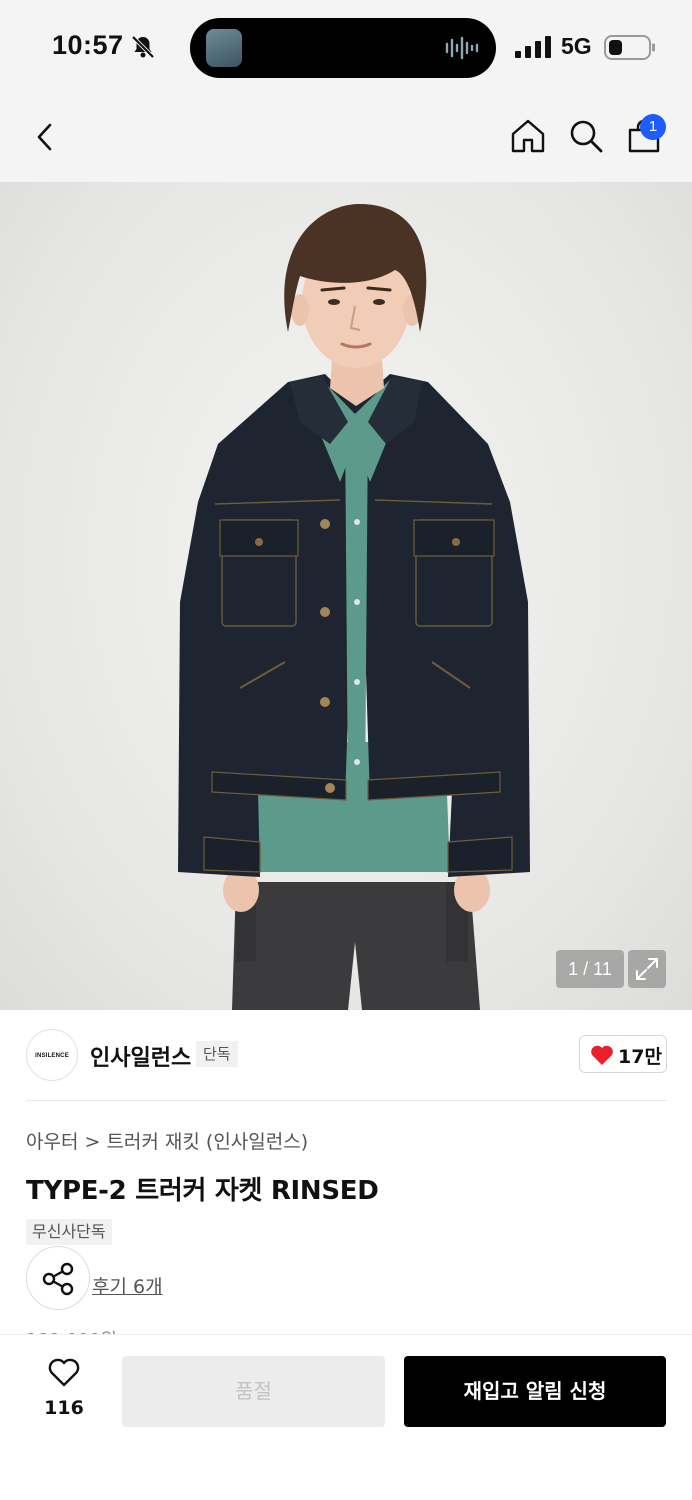 The width and height of the screenshot is (692, 1500). I want to click on share-button, so click(58, 1278).